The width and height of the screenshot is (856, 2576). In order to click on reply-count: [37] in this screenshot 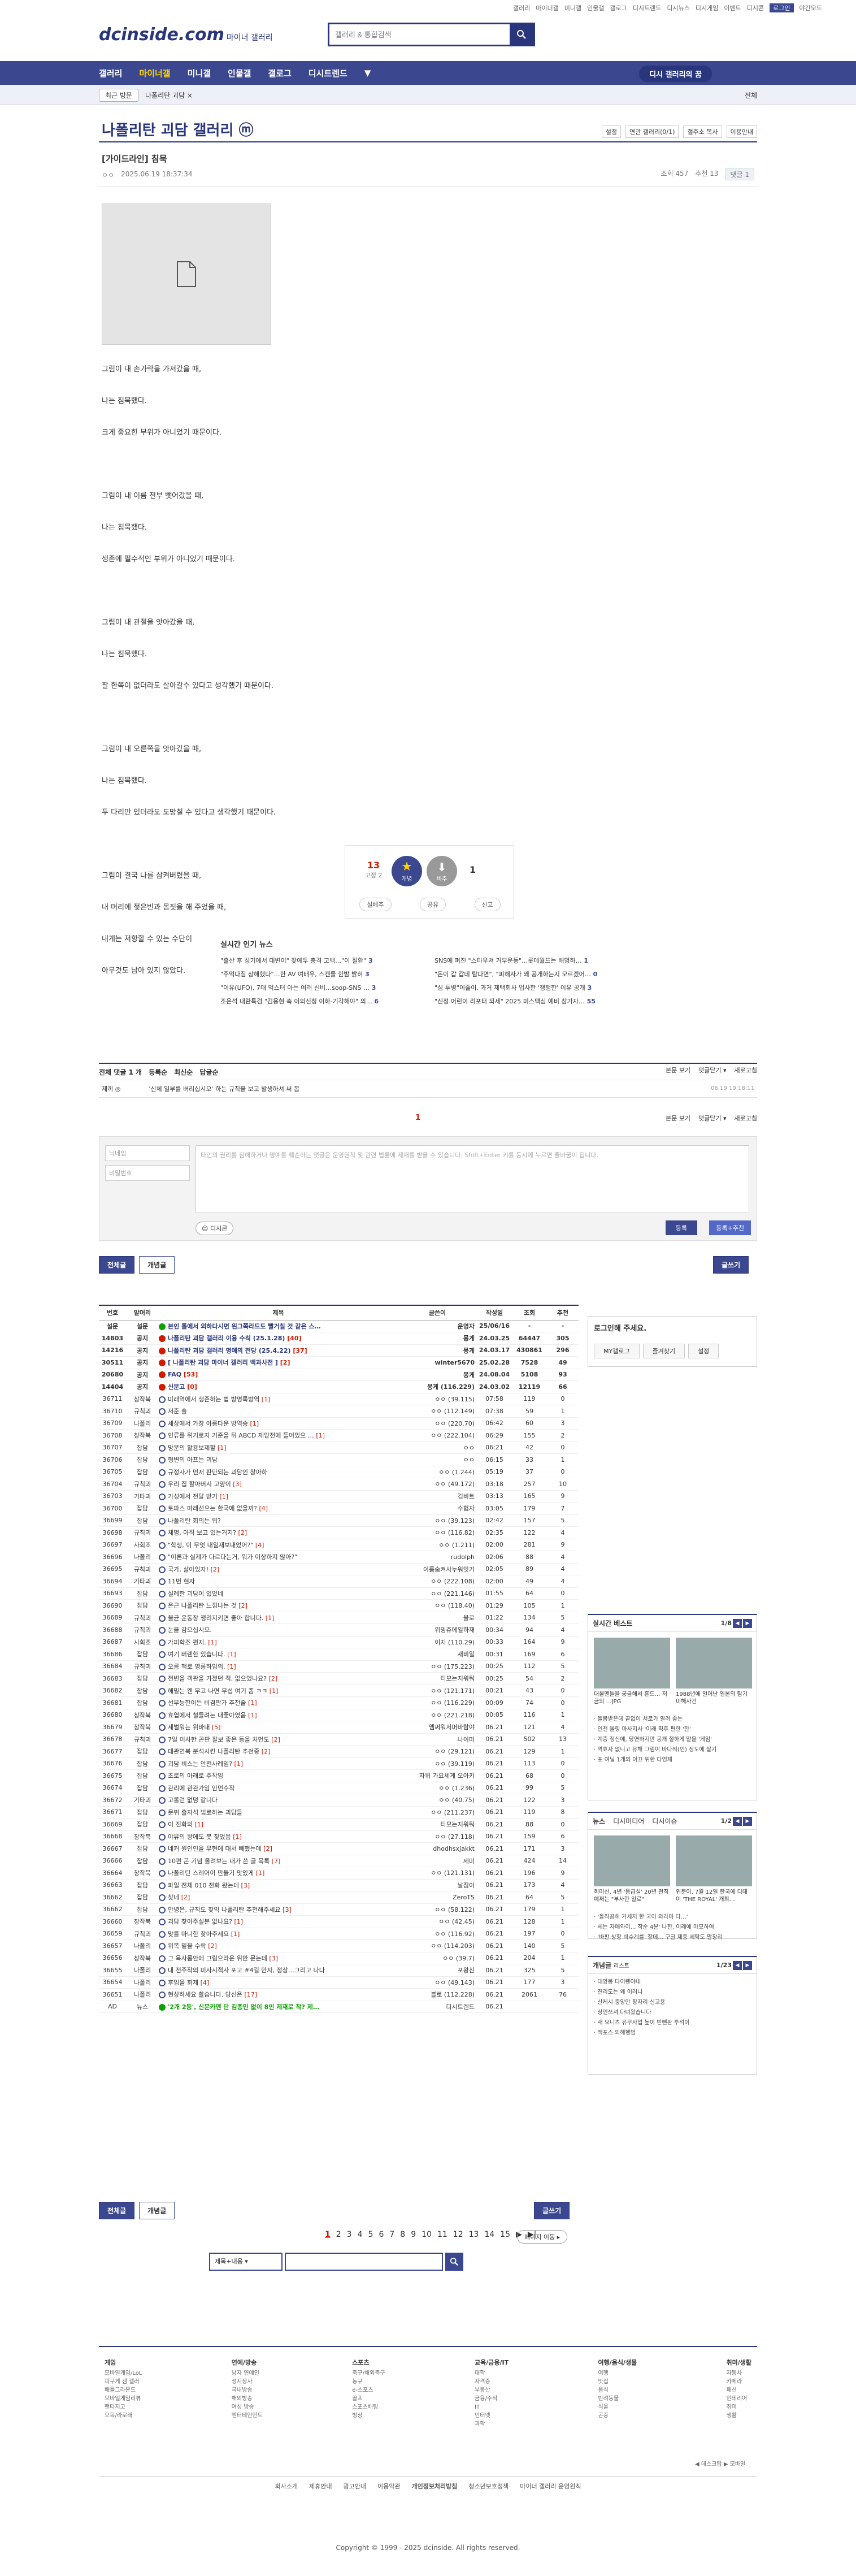, I will do `click(299, 1350)`.